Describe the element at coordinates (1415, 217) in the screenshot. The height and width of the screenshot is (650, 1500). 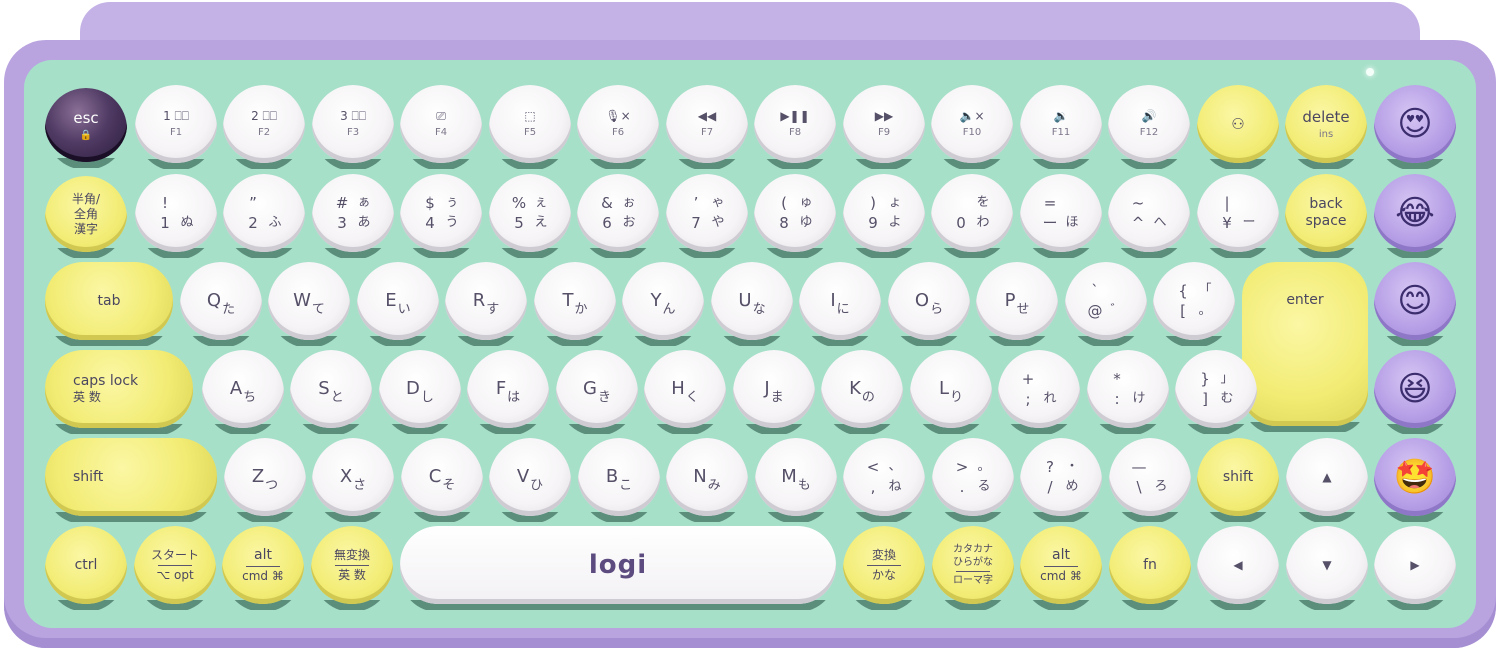
I see `emoji-key-tears-of-joy: 😂` at that location.